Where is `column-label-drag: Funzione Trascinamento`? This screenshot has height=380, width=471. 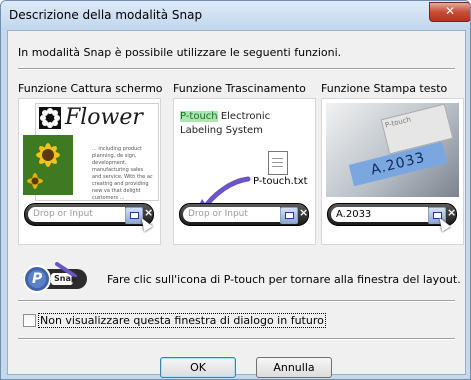 column-label-drag: Funzione Trascinamento is located at coordinates (239, 88).